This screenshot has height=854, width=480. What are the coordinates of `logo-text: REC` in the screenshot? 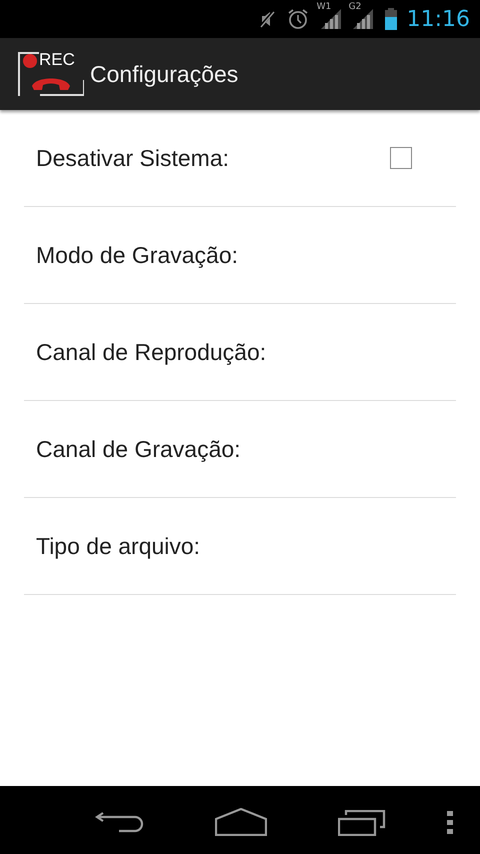 It's located at (57, 60).